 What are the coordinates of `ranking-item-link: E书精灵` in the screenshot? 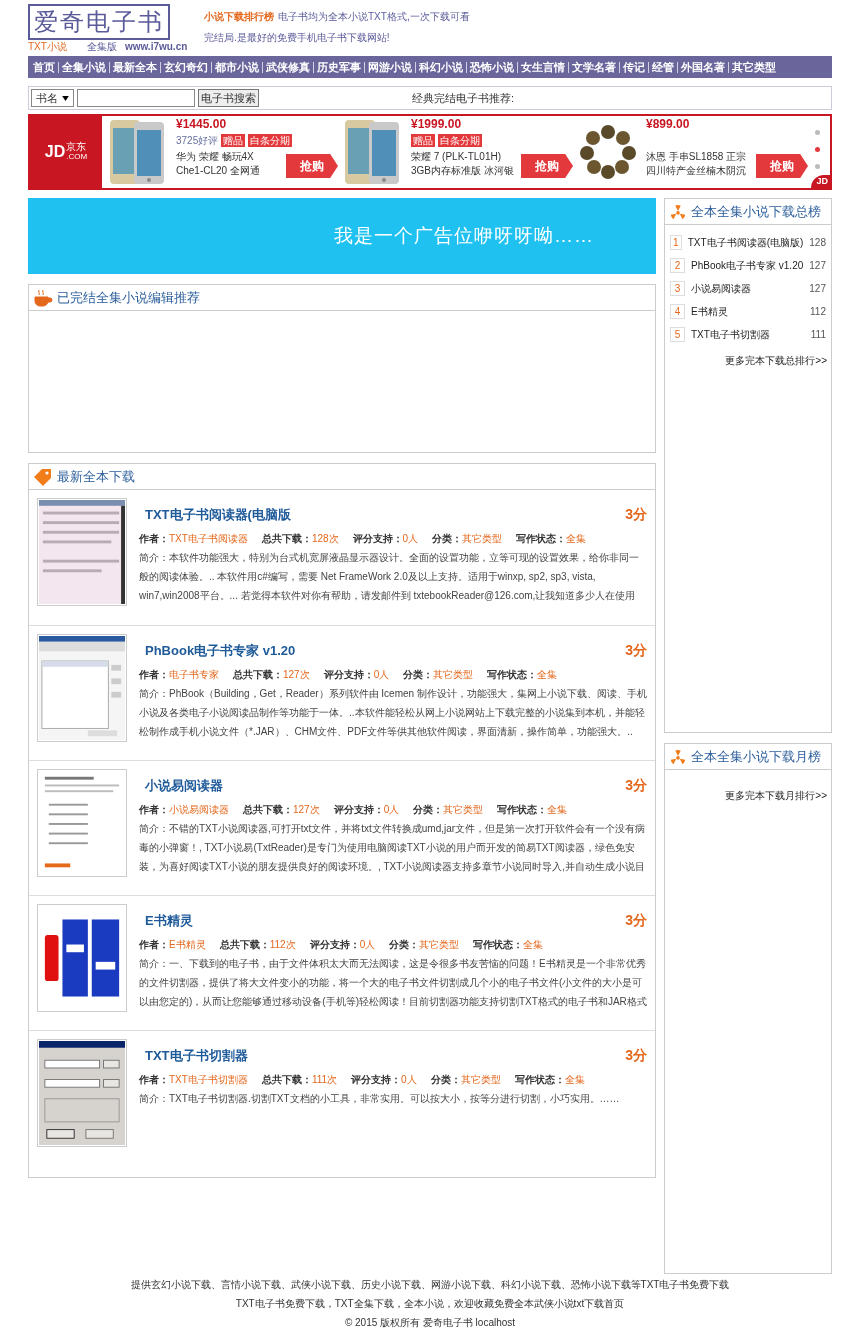 It's located at (709, 311).